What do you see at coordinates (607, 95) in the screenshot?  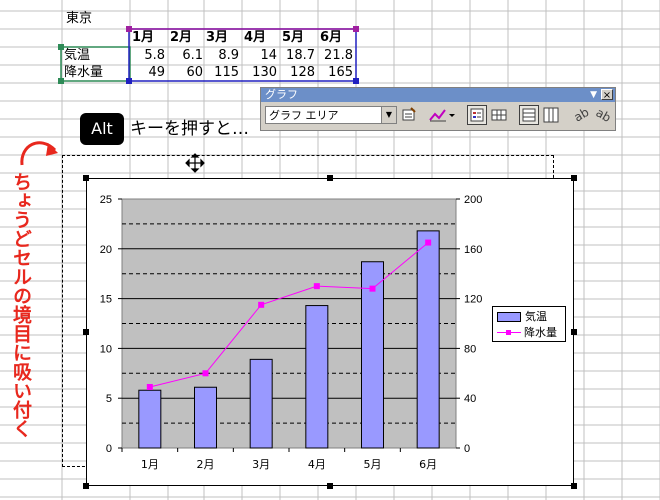 I see `toolbar-close-button: ×` at bounding box center [607, 95].